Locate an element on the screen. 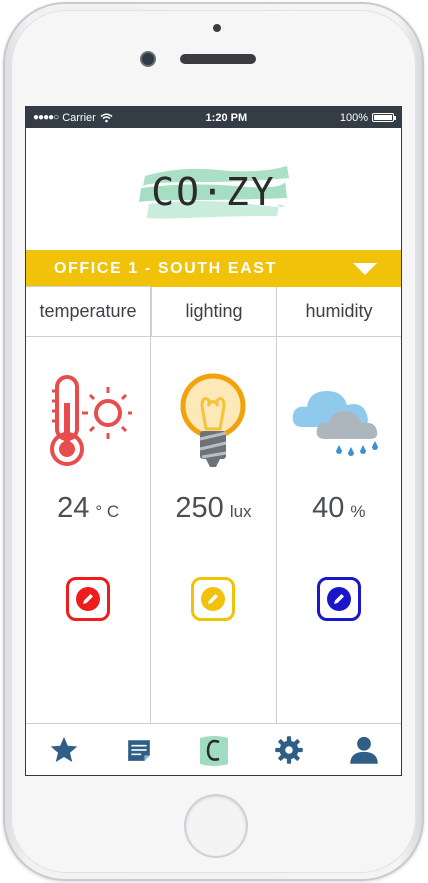 The height and width of the screenshot is (883, 428). humidity-unit: % is located at coordinates (358, 511).